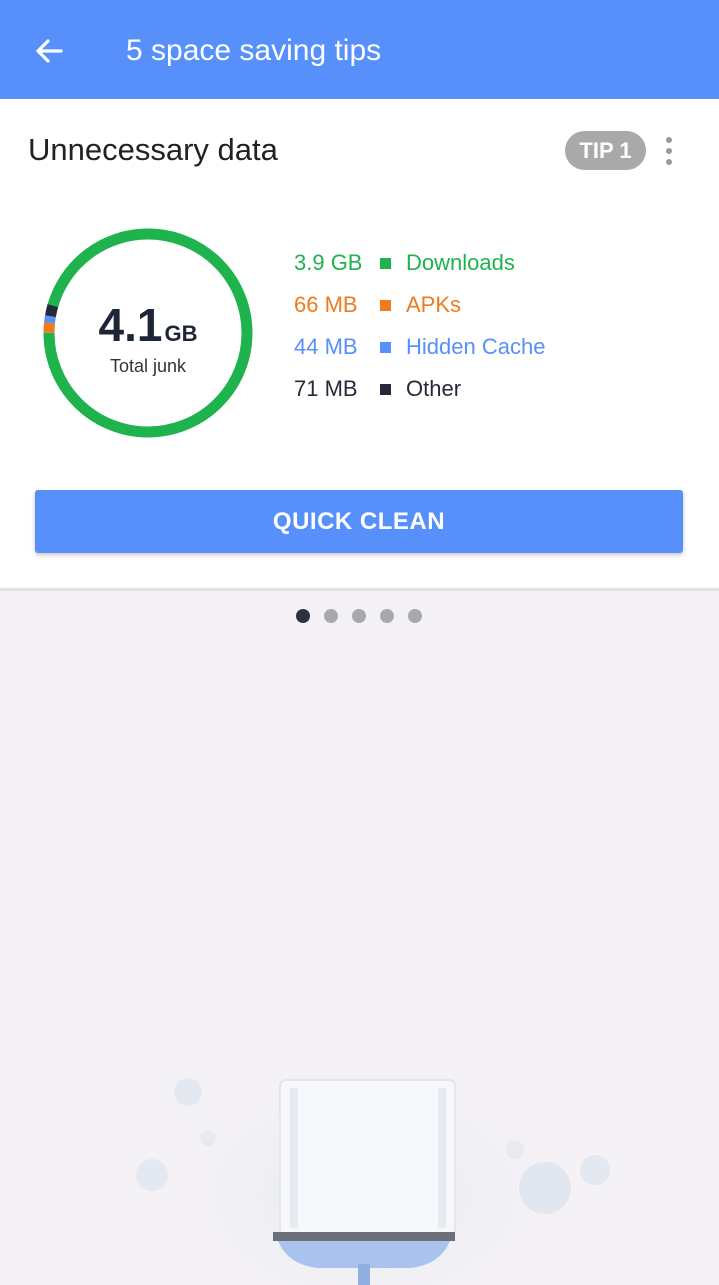 The height and width of the screenshot is (1285, 719). I want to click on total-junk-unit: GB, so click(181, 333).